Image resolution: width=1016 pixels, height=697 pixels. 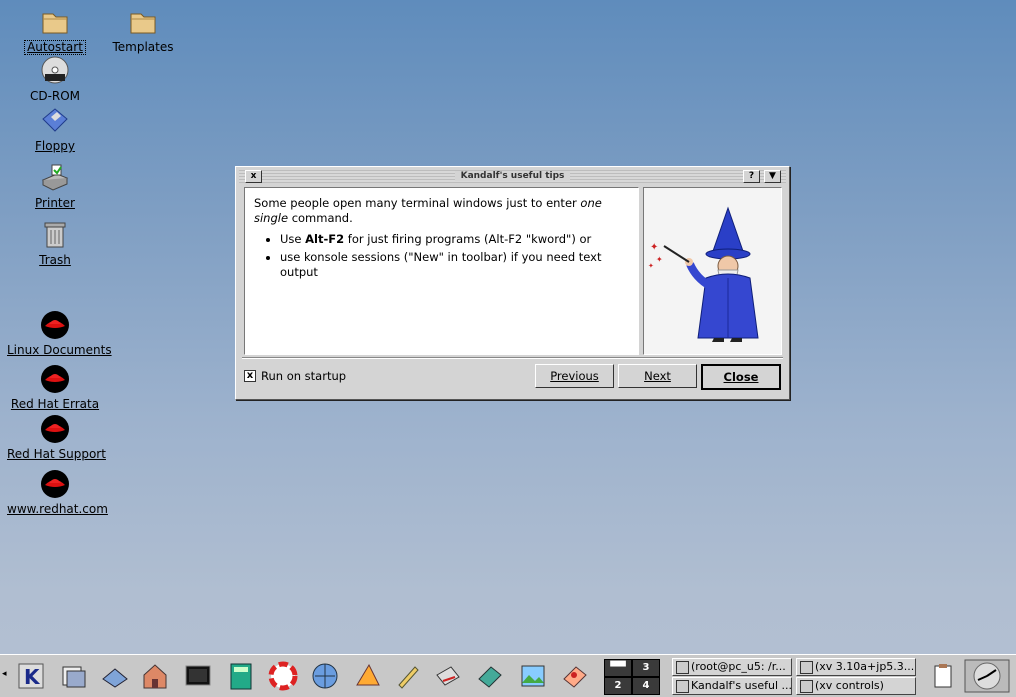 What do you see at coordinates (533, 676) in the screenshot?
I see `image-viewer-icon` at bounding box center [533, 676].